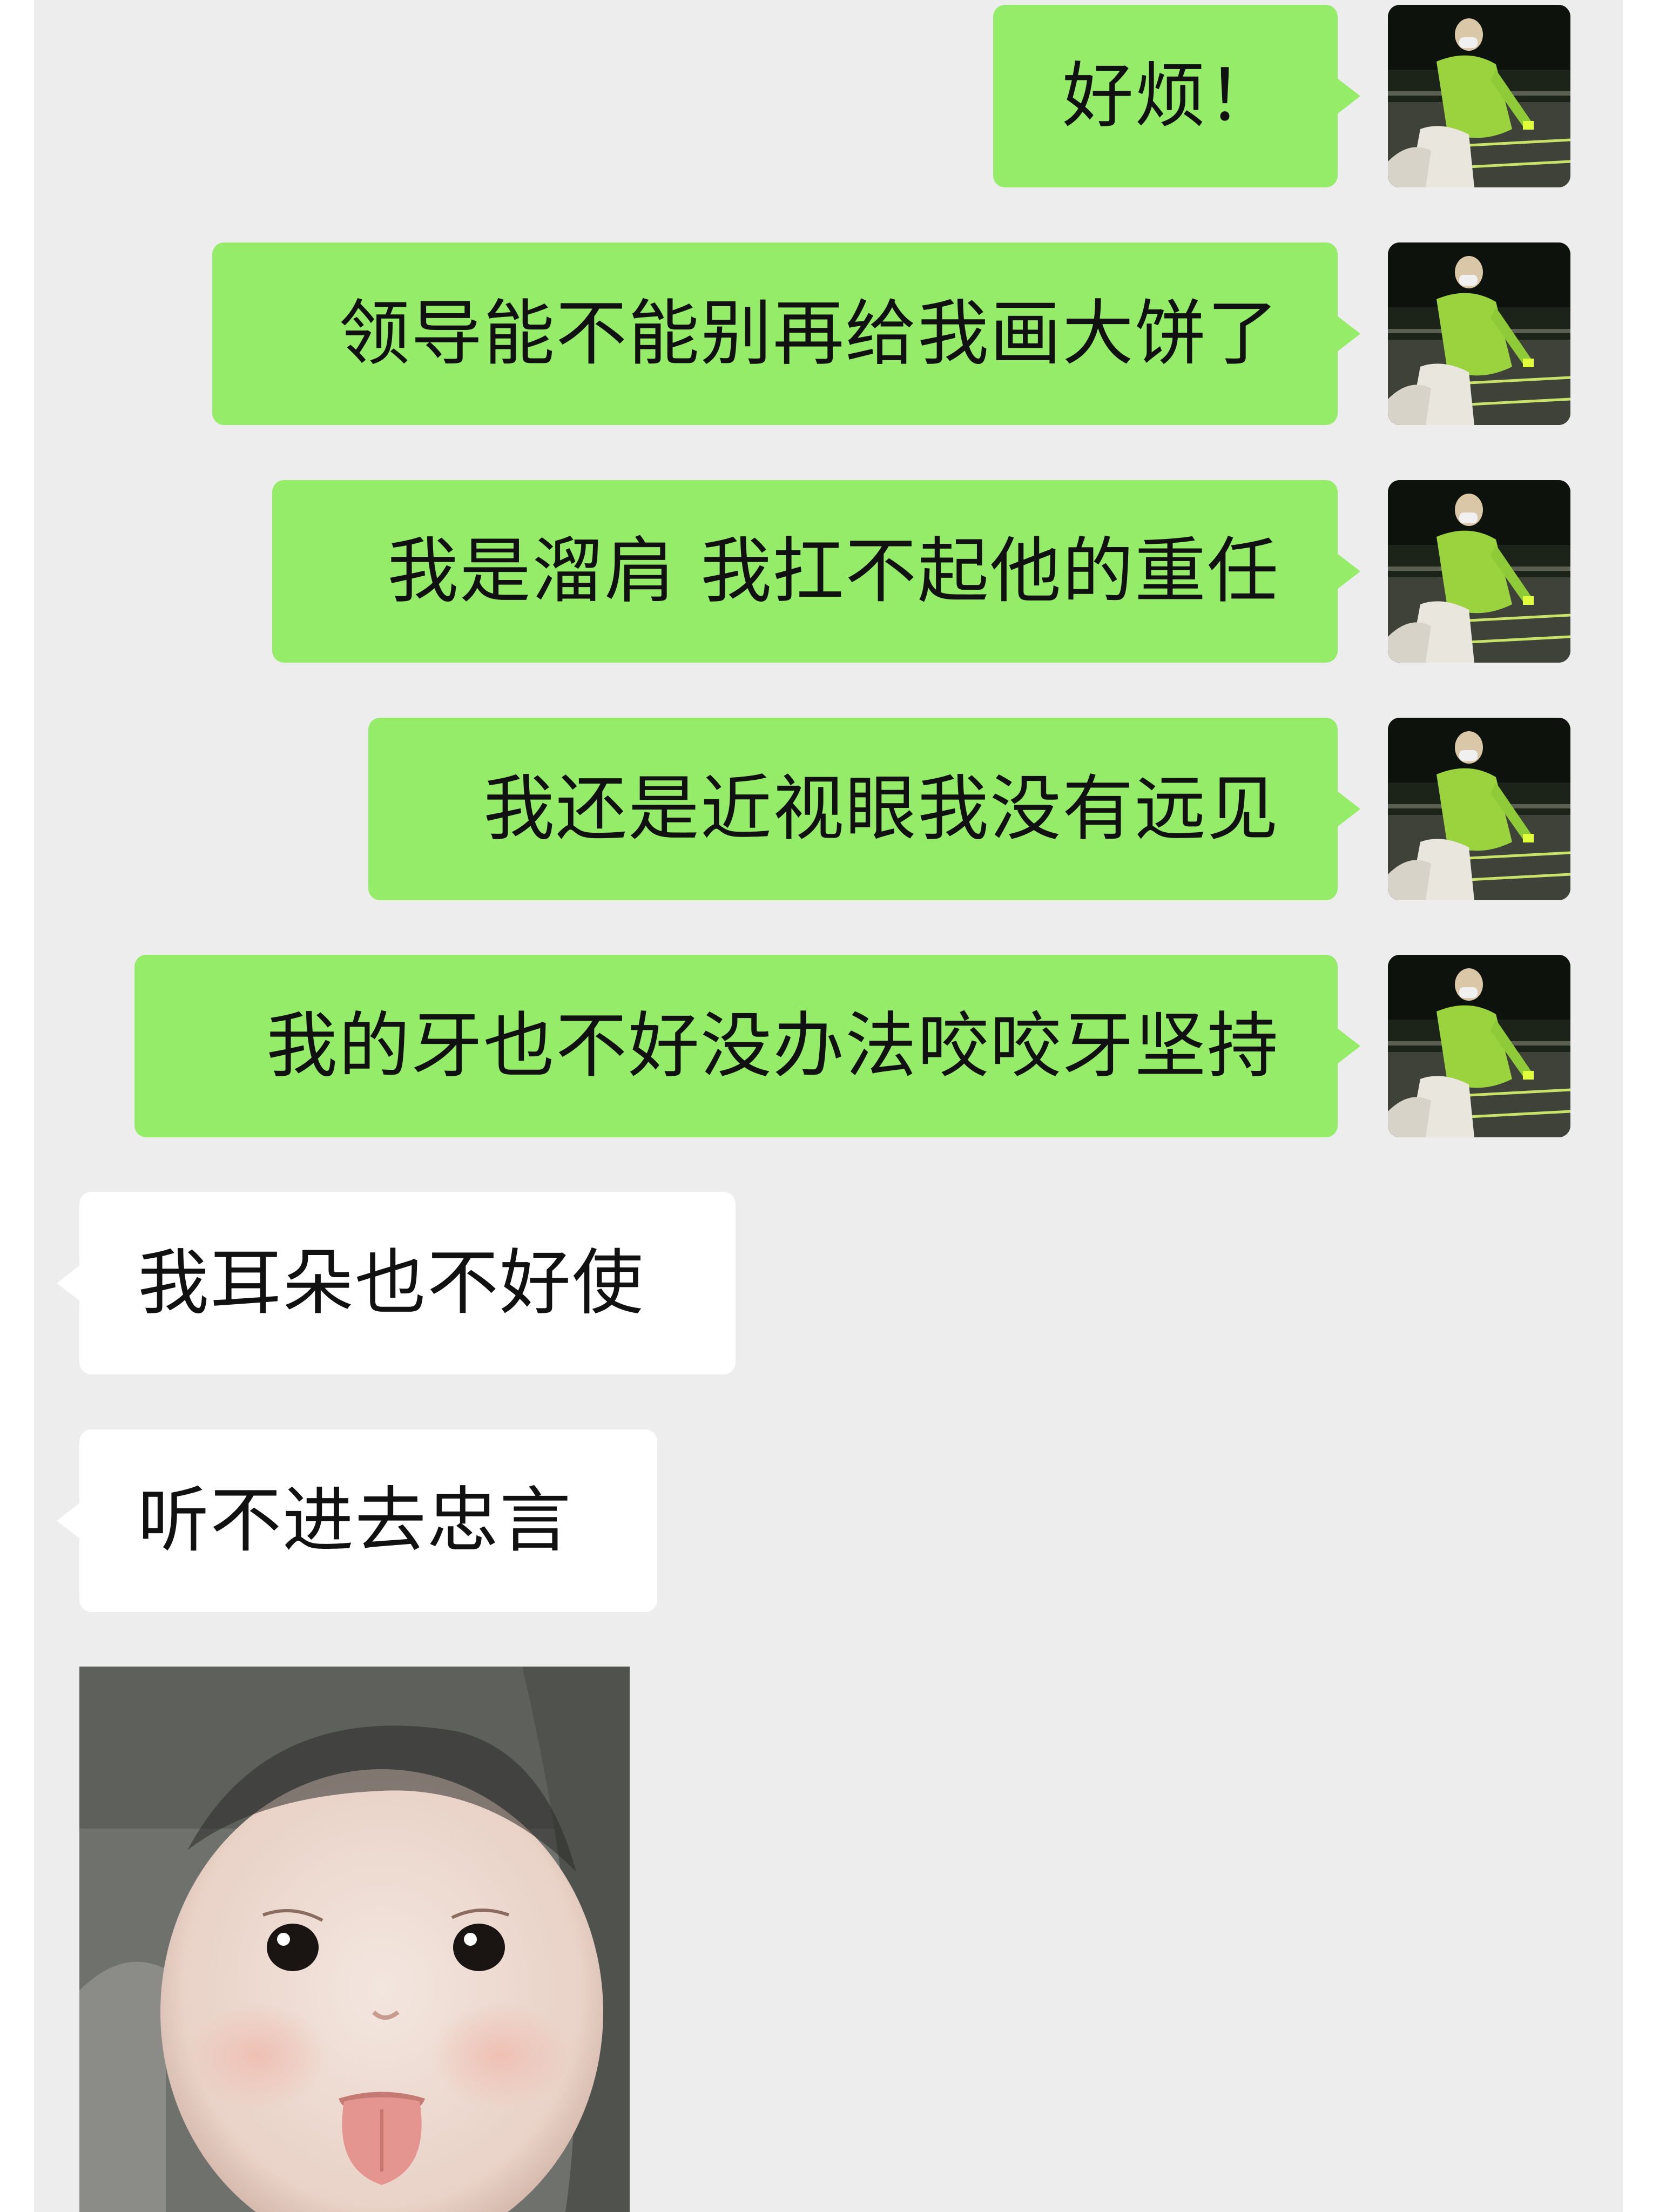  I want to click on sent-message-row: 领导能不能别再给我画大饼了, so click(829, 333).